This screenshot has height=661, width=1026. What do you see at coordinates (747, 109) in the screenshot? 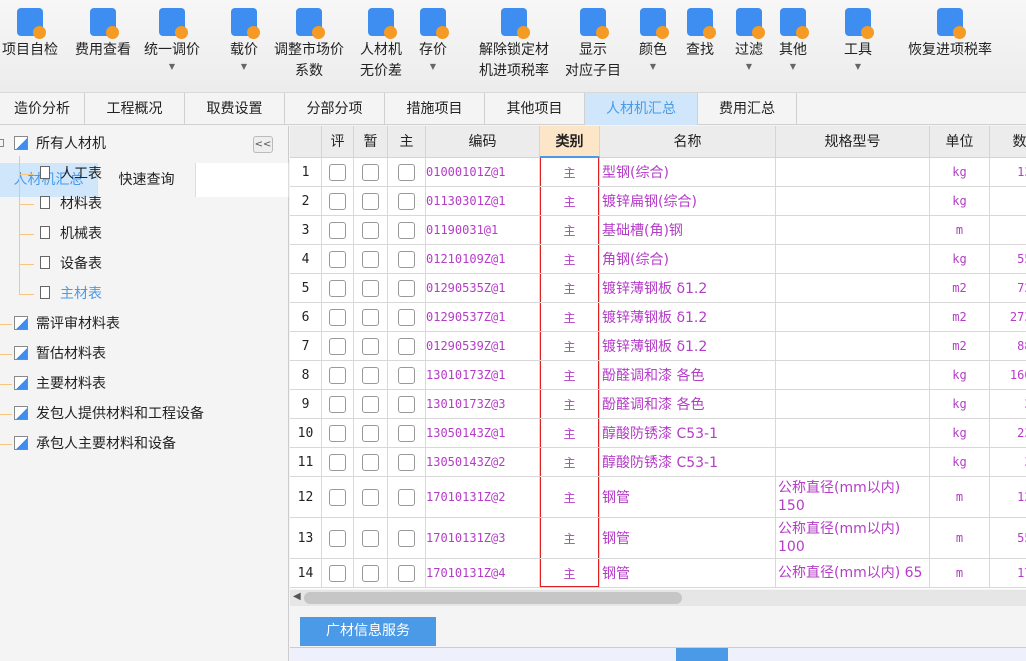
I see `tab-7: 费用汇总` at bounding box center [747, 109].